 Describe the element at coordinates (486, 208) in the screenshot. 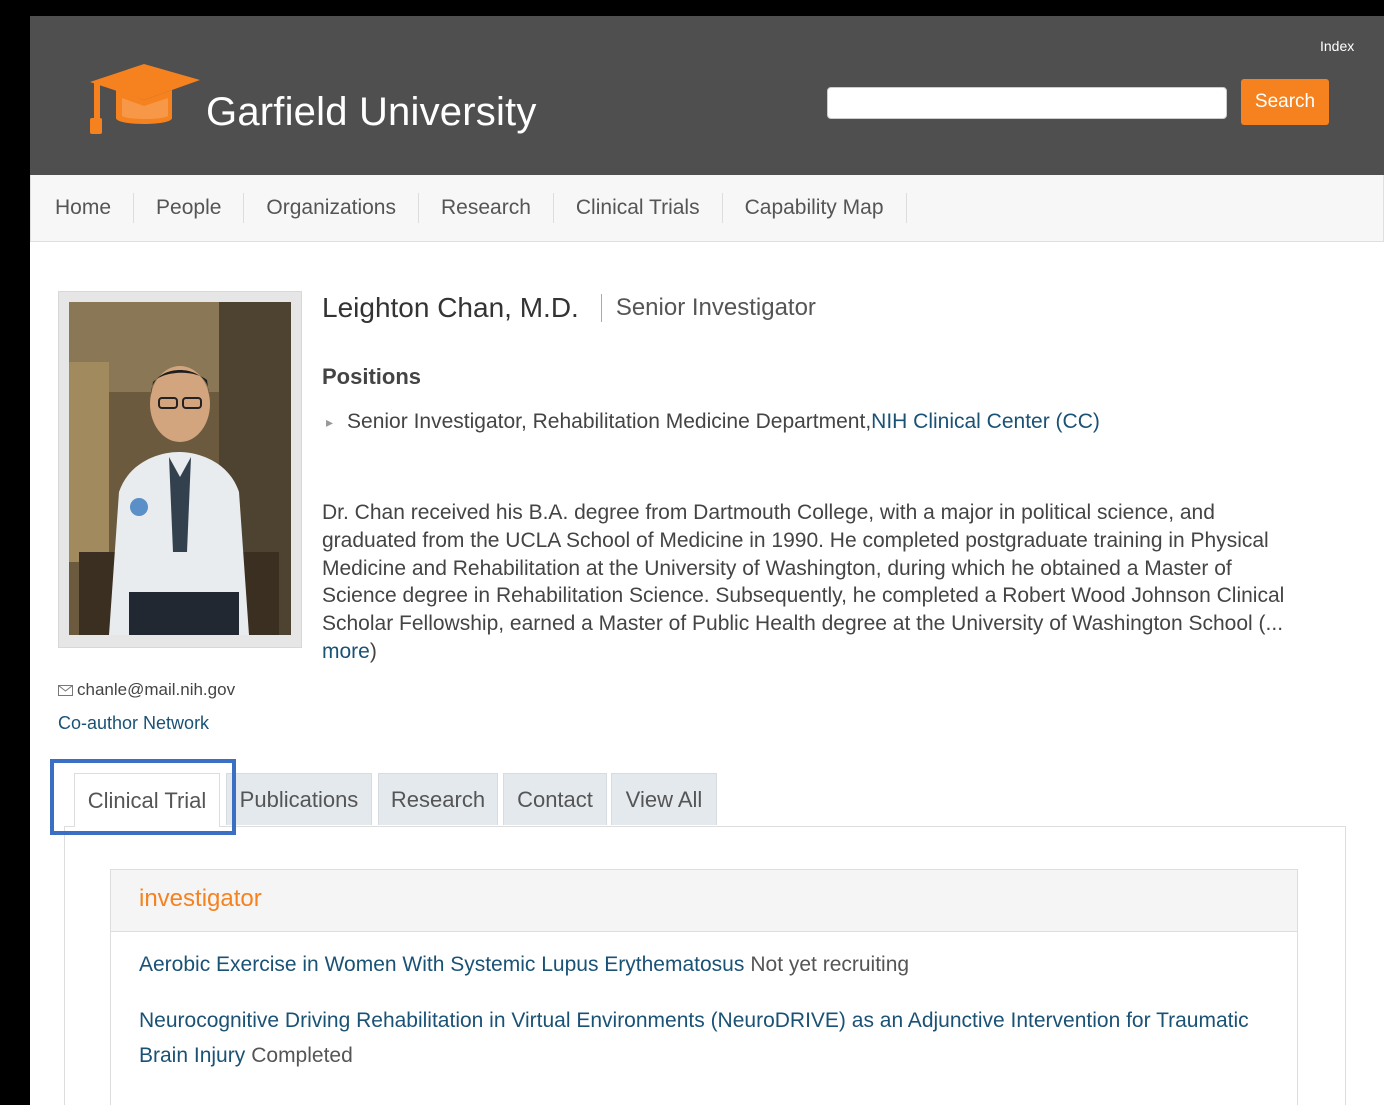

I see `nav-research: Research` at that location.